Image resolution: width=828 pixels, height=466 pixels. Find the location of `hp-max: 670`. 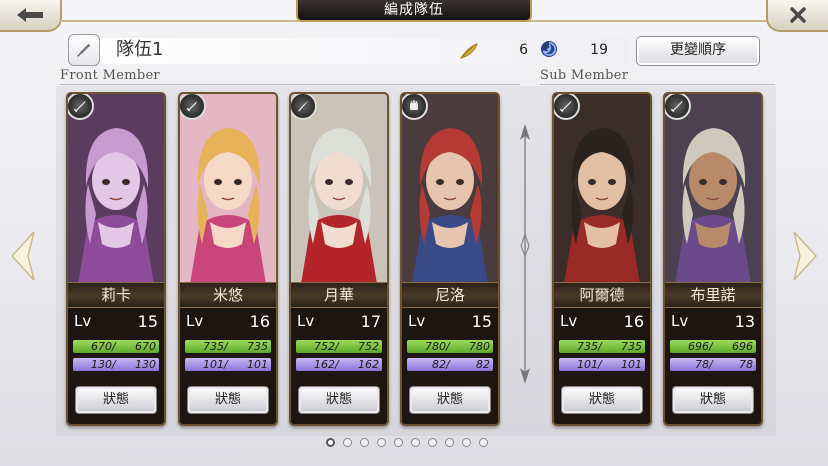

hp-max: 670 is located at coordinates (145, 346).